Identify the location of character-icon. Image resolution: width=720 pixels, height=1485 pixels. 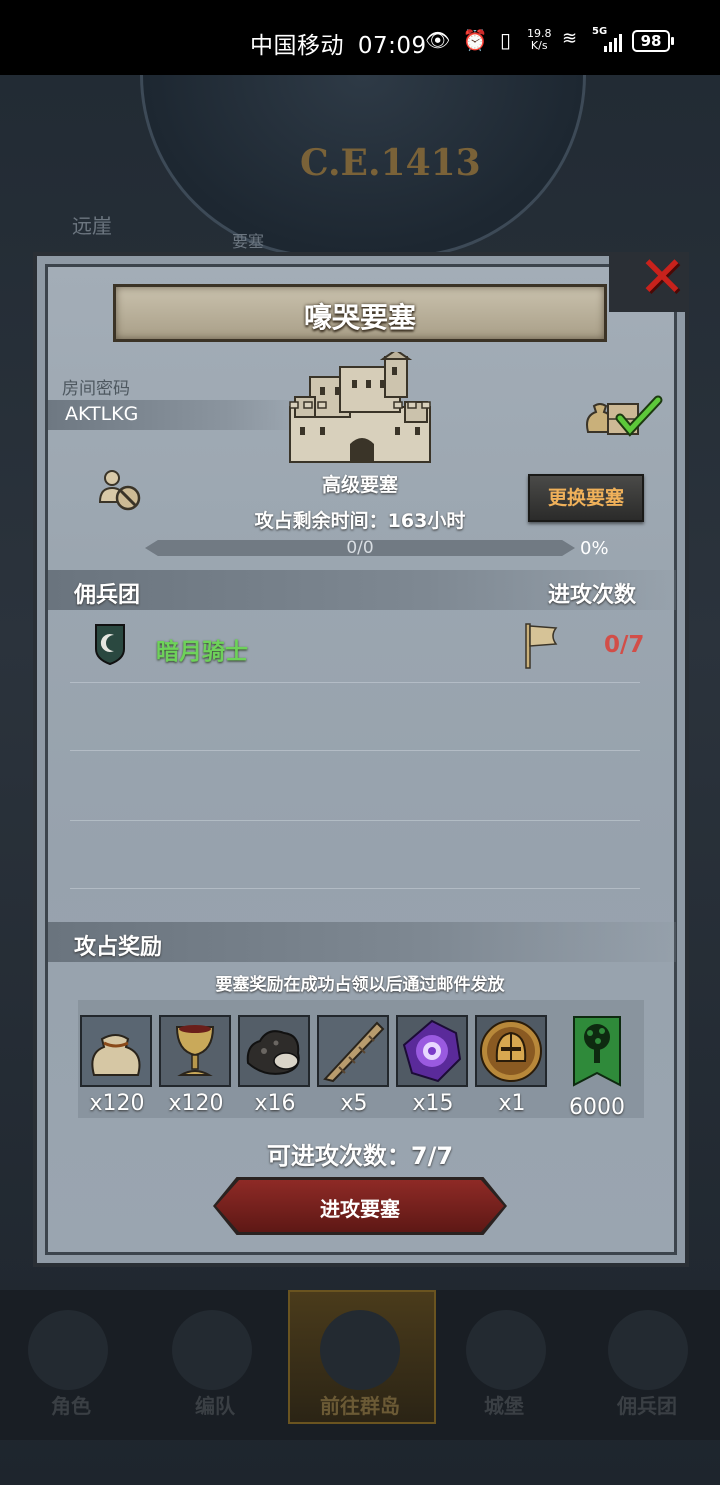
(68, 1350).